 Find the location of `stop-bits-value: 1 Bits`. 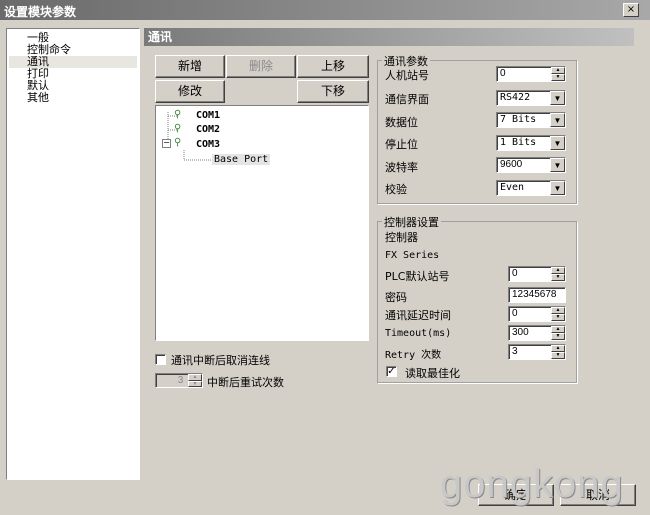

stop-bits-value: 1 Bits is located at coordinates (518, 142).